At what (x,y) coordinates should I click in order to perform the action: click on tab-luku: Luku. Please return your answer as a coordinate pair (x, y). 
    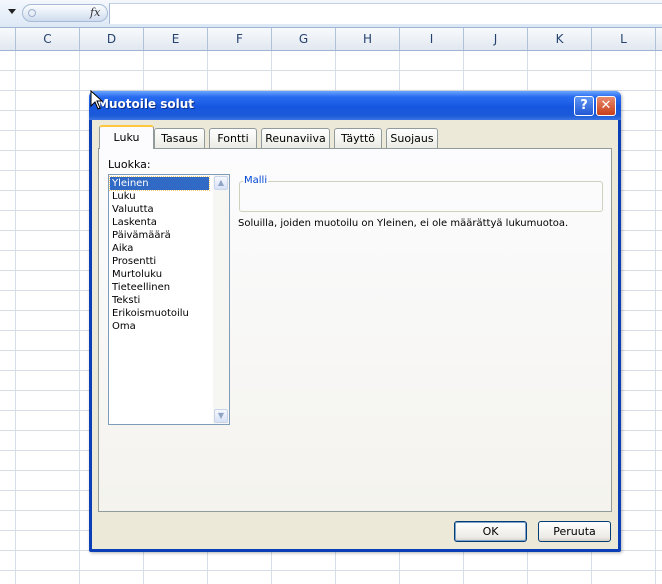
    Looking at the image, I should click on (126, 137).